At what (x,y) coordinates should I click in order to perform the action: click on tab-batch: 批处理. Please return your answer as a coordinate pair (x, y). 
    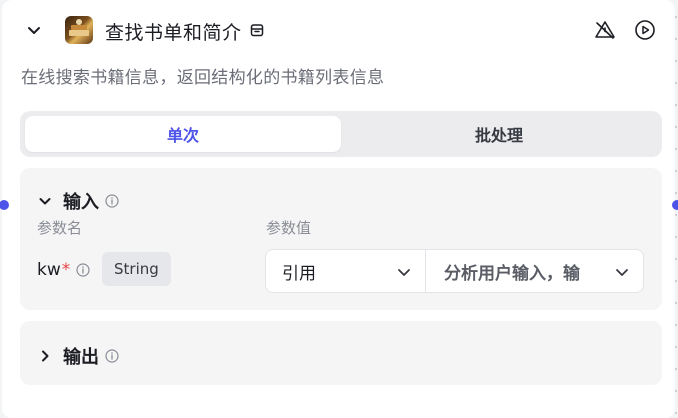
    Looking at the image, I should click on (499, 134).